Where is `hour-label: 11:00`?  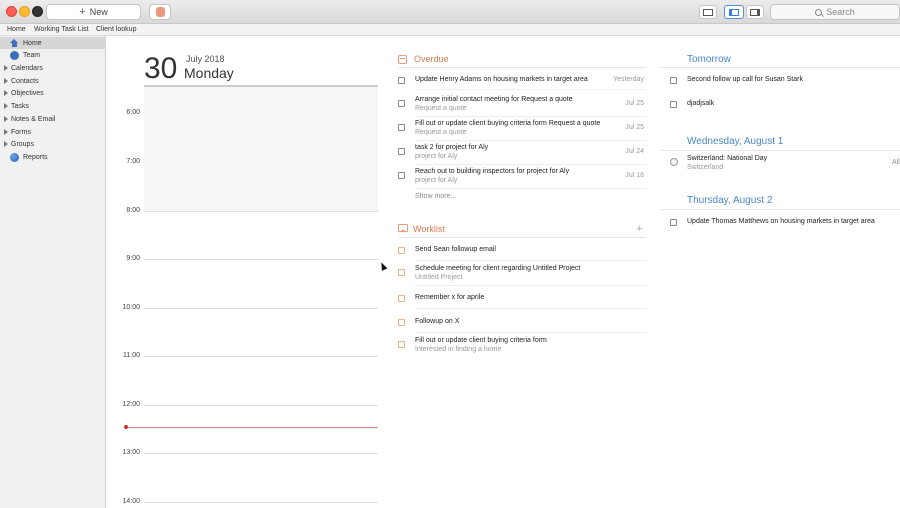 hour-label: 11:00 is located at coordinates (131, 355).